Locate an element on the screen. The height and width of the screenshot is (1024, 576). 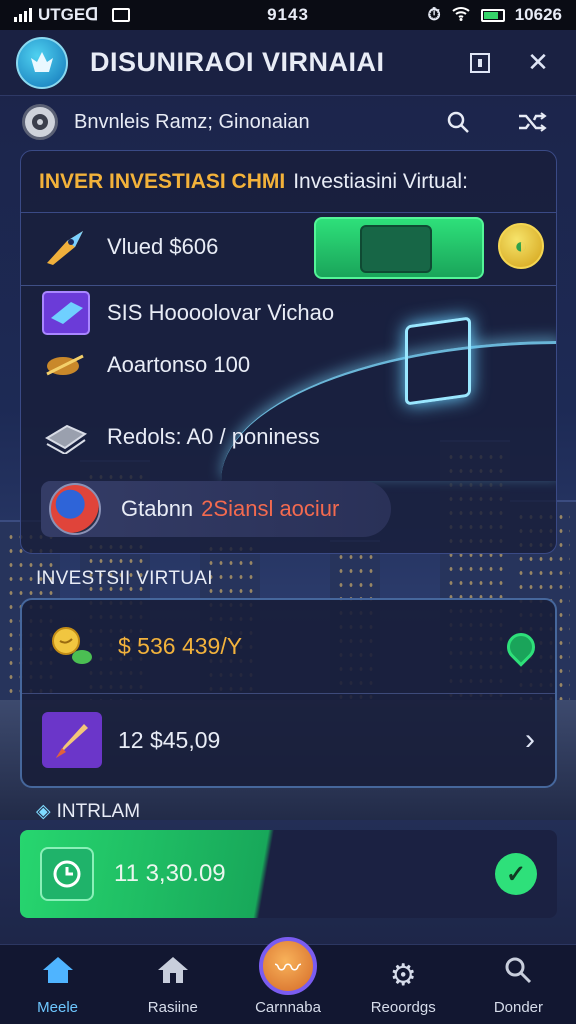
status-right: ⏱ 10626 is located at coordinates (452, 15).